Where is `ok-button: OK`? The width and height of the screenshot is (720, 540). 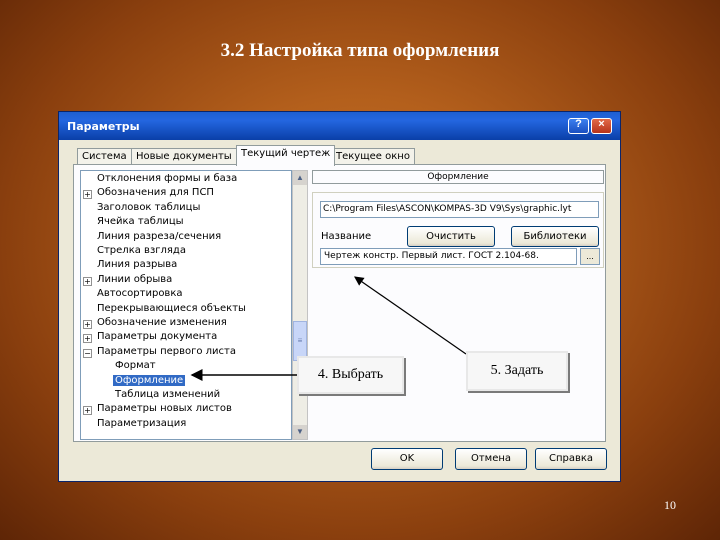
ok-button: OK is located at coordinates (407, 459).